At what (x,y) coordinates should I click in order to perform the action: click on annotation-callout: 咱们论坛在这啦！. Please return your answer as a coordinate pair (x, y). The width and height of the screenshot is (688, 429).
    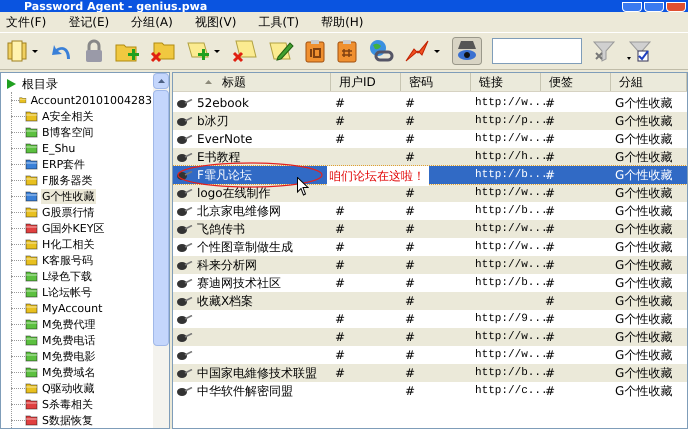
    Looking at the image, I should click on (378, 176).